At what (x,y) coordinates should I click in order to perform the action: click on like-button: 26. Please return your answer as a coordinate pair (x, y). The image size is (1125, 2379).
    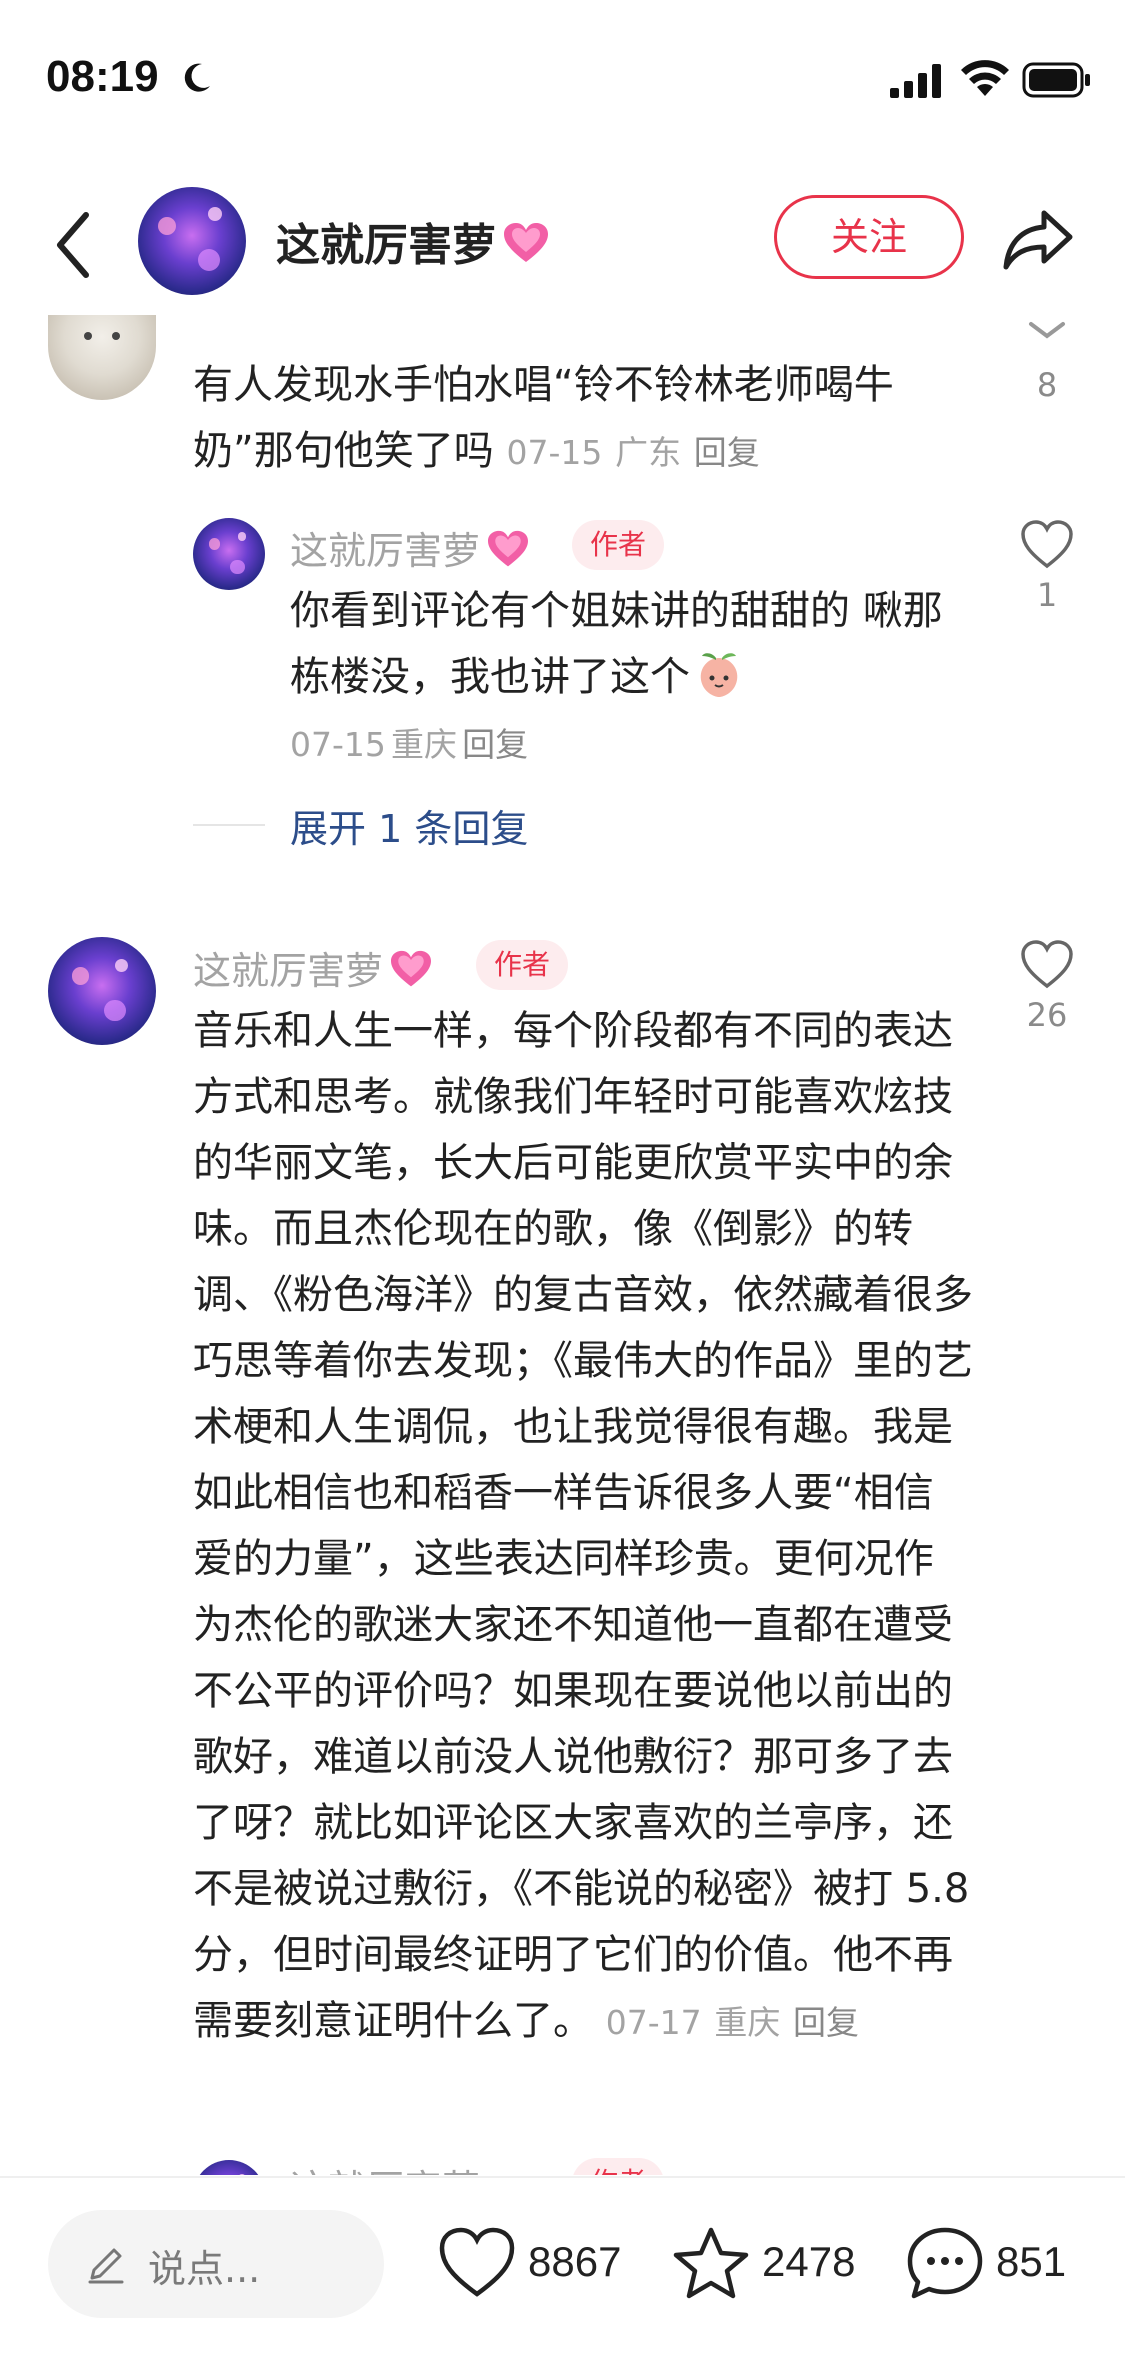
    Looking at the image, I should click on (1047, 987).